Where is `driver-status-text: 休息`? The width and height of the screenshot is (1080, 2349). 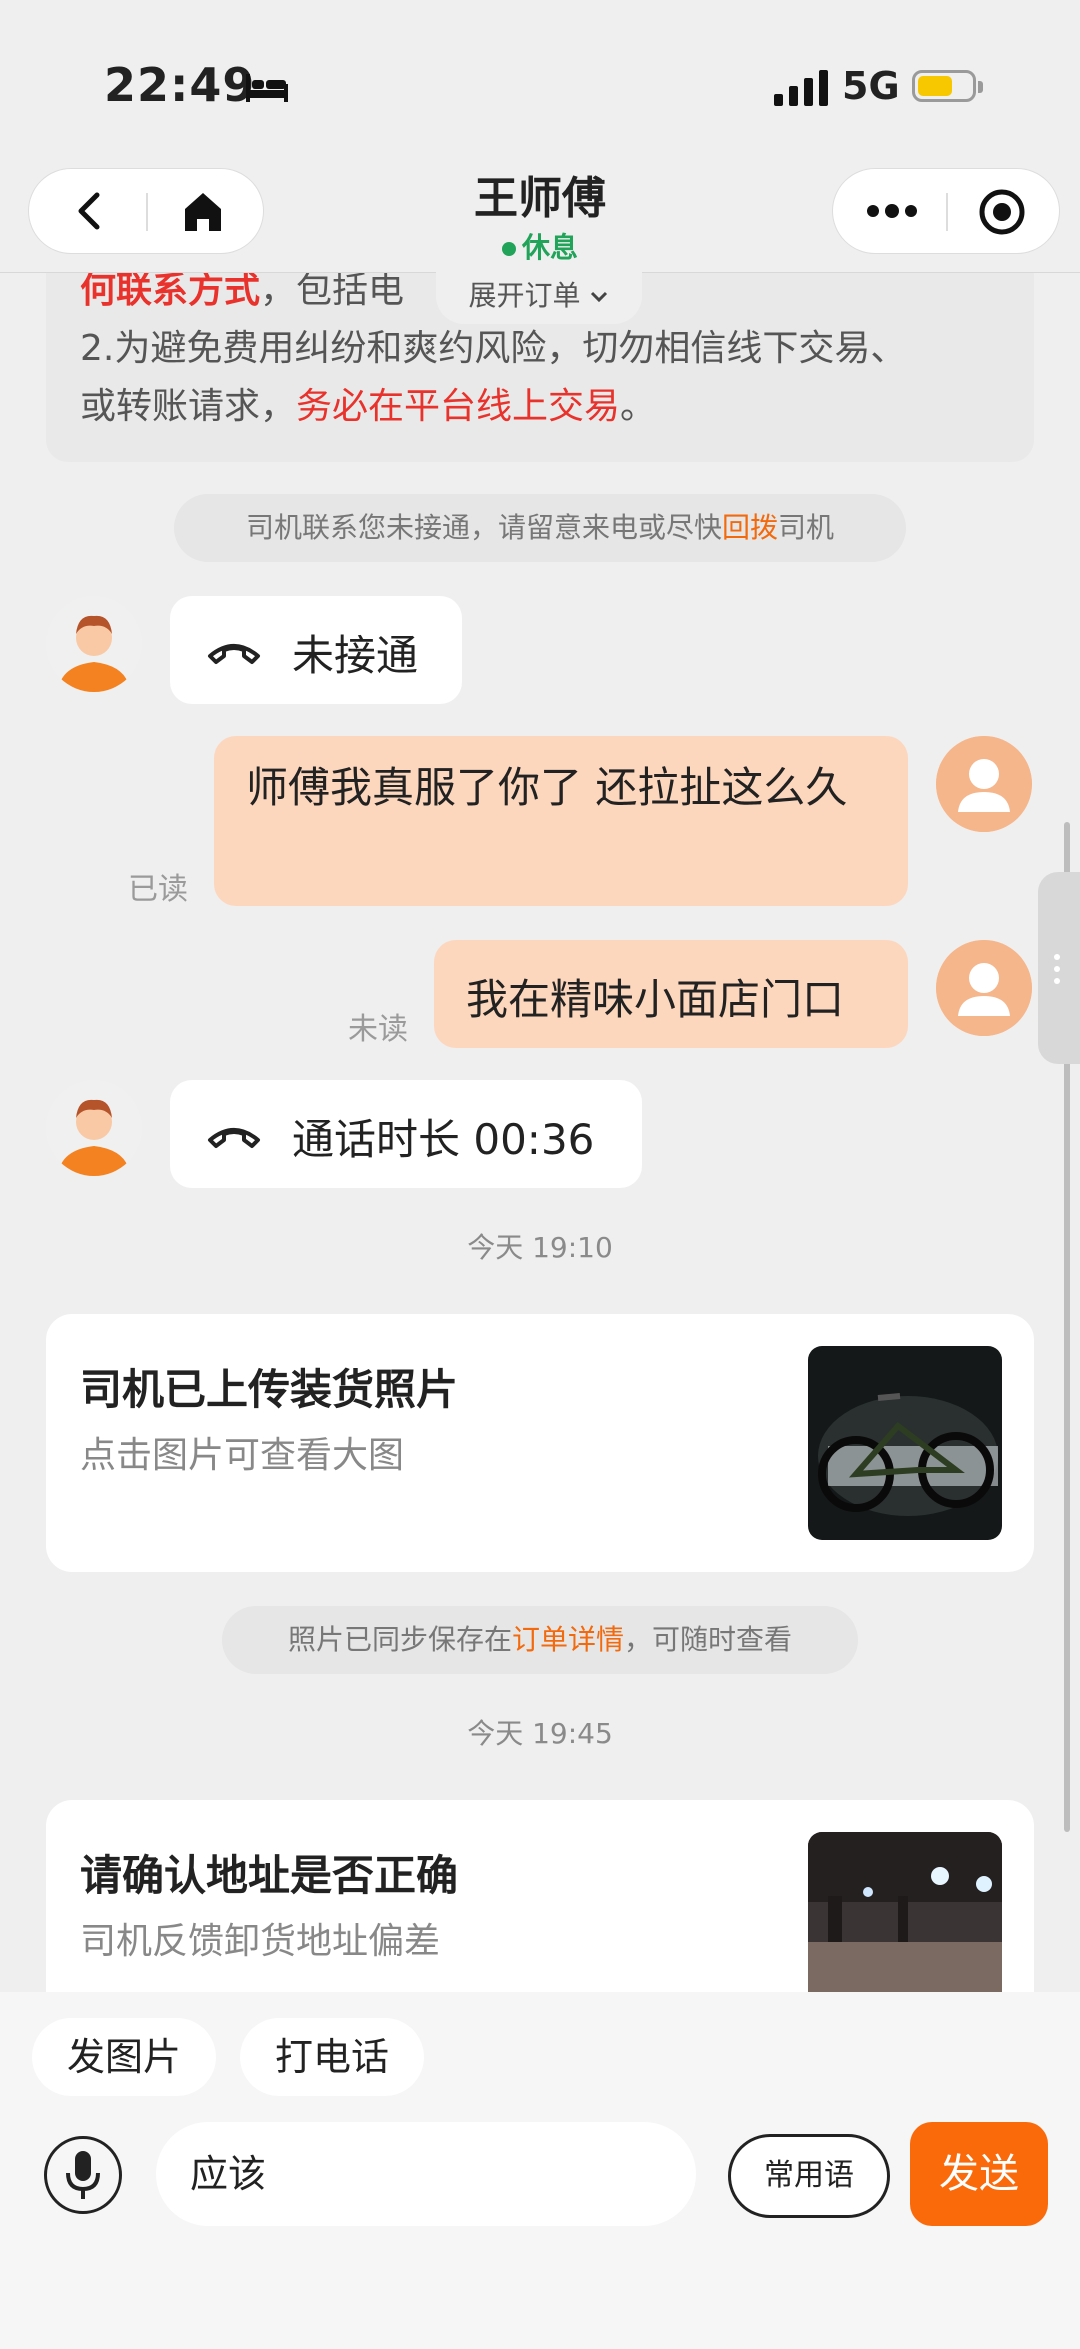 driver-status-text: 休息 is located at coordinates (549, 247).